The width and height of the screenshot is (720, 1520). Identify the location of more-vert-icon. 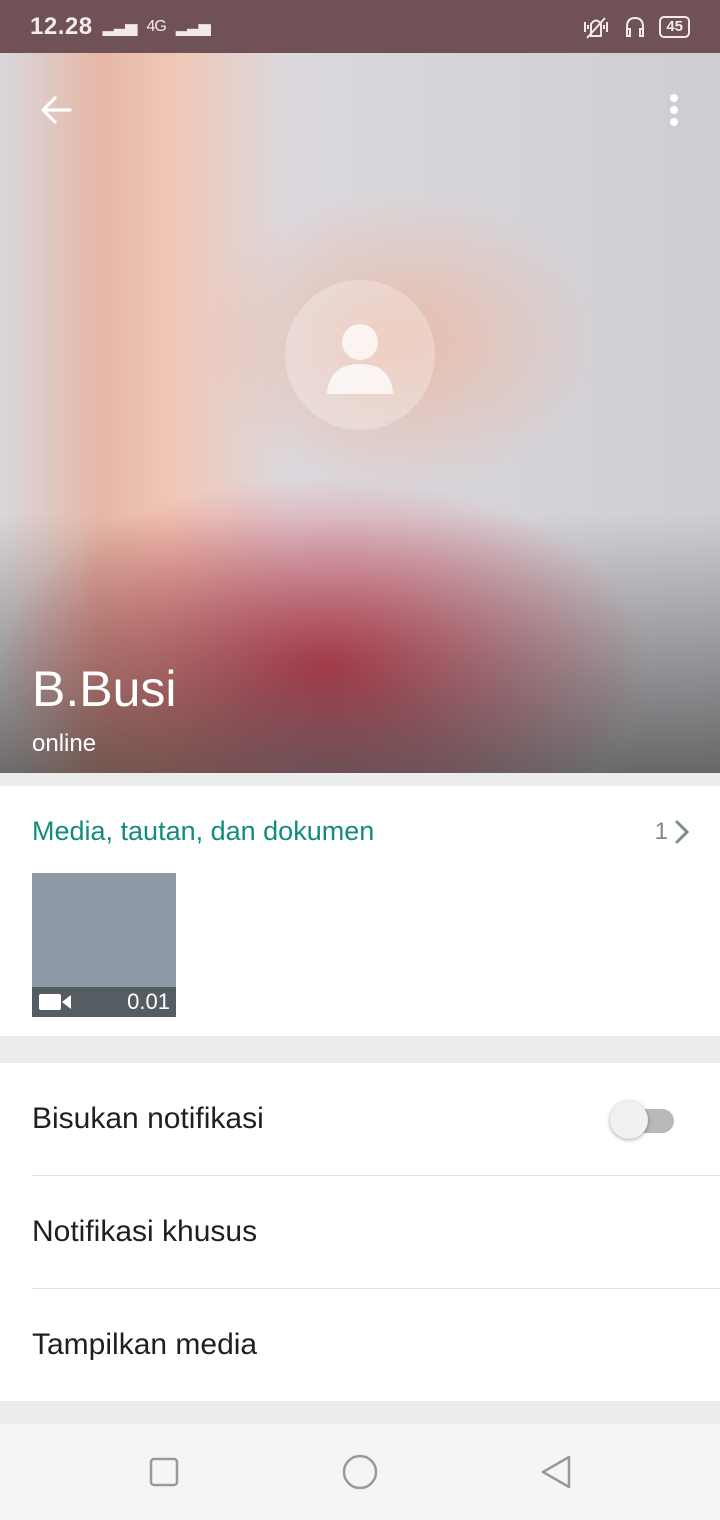
(674, 110).